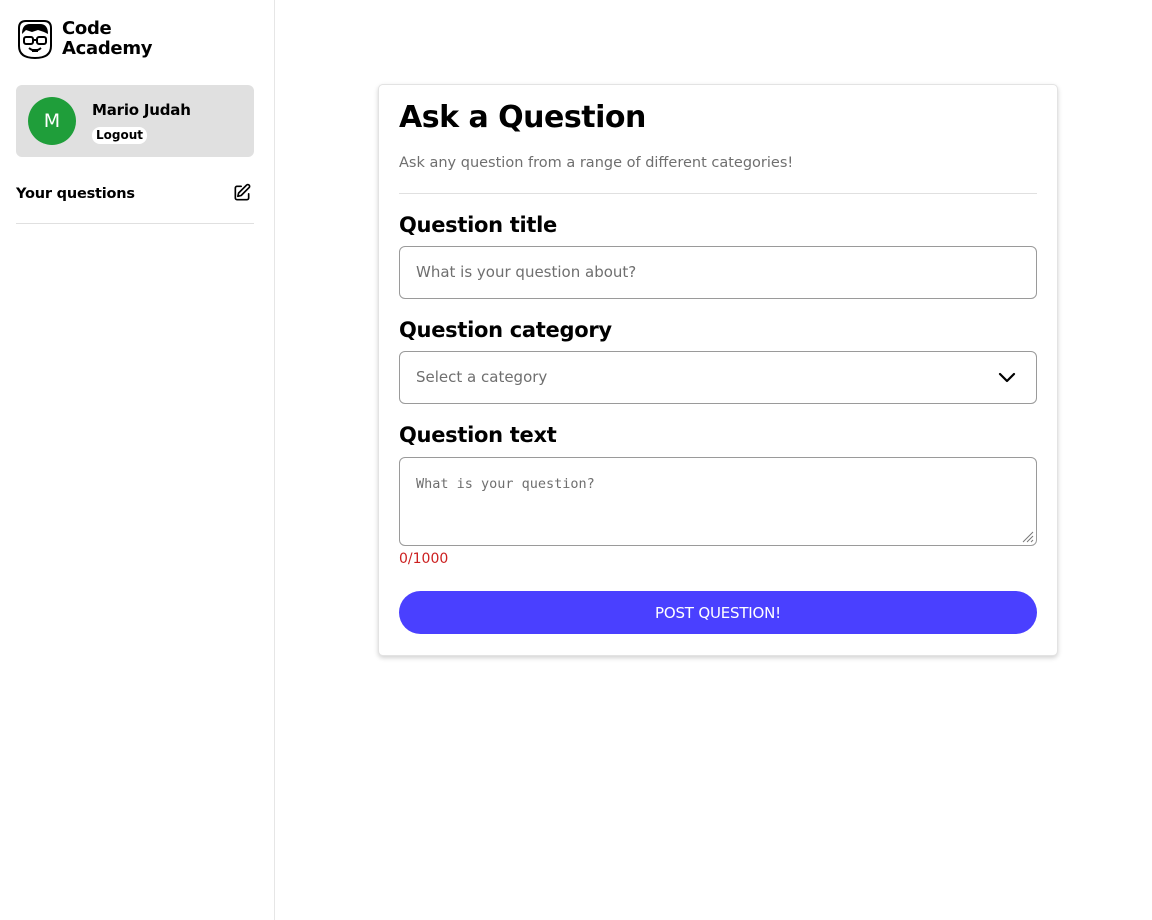  I want to click on question-category-value: Select a category, so click(482, 377).